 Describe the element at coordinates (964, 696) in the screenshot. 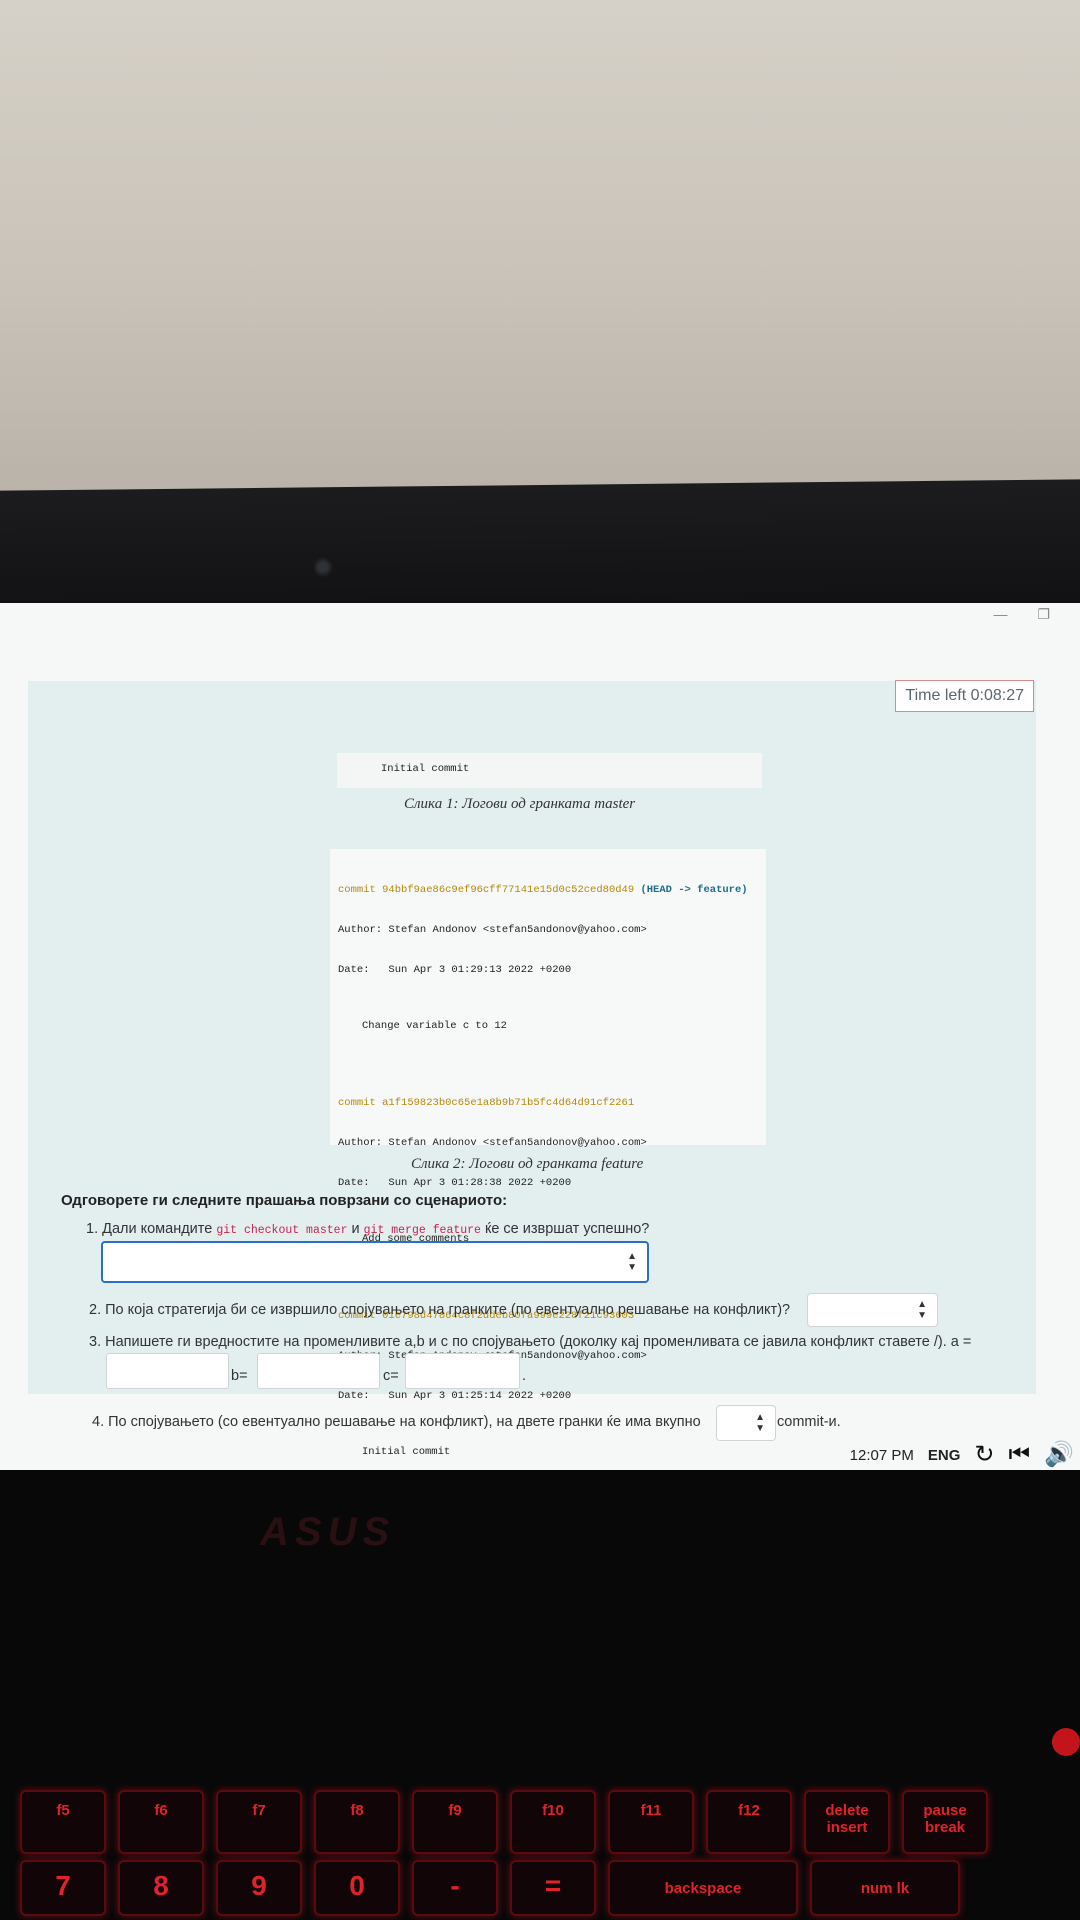

I see `time-left-timer: Time left 0:08:27` at that location.